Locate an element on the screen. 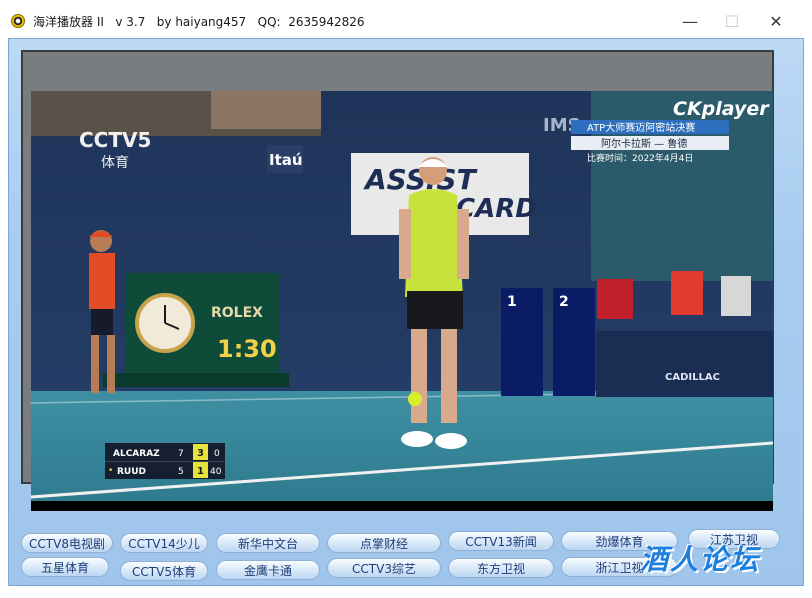 The height and width of the screenshot is (598, 812). maximize-button: ☐ is located at coordinates (732, 21).